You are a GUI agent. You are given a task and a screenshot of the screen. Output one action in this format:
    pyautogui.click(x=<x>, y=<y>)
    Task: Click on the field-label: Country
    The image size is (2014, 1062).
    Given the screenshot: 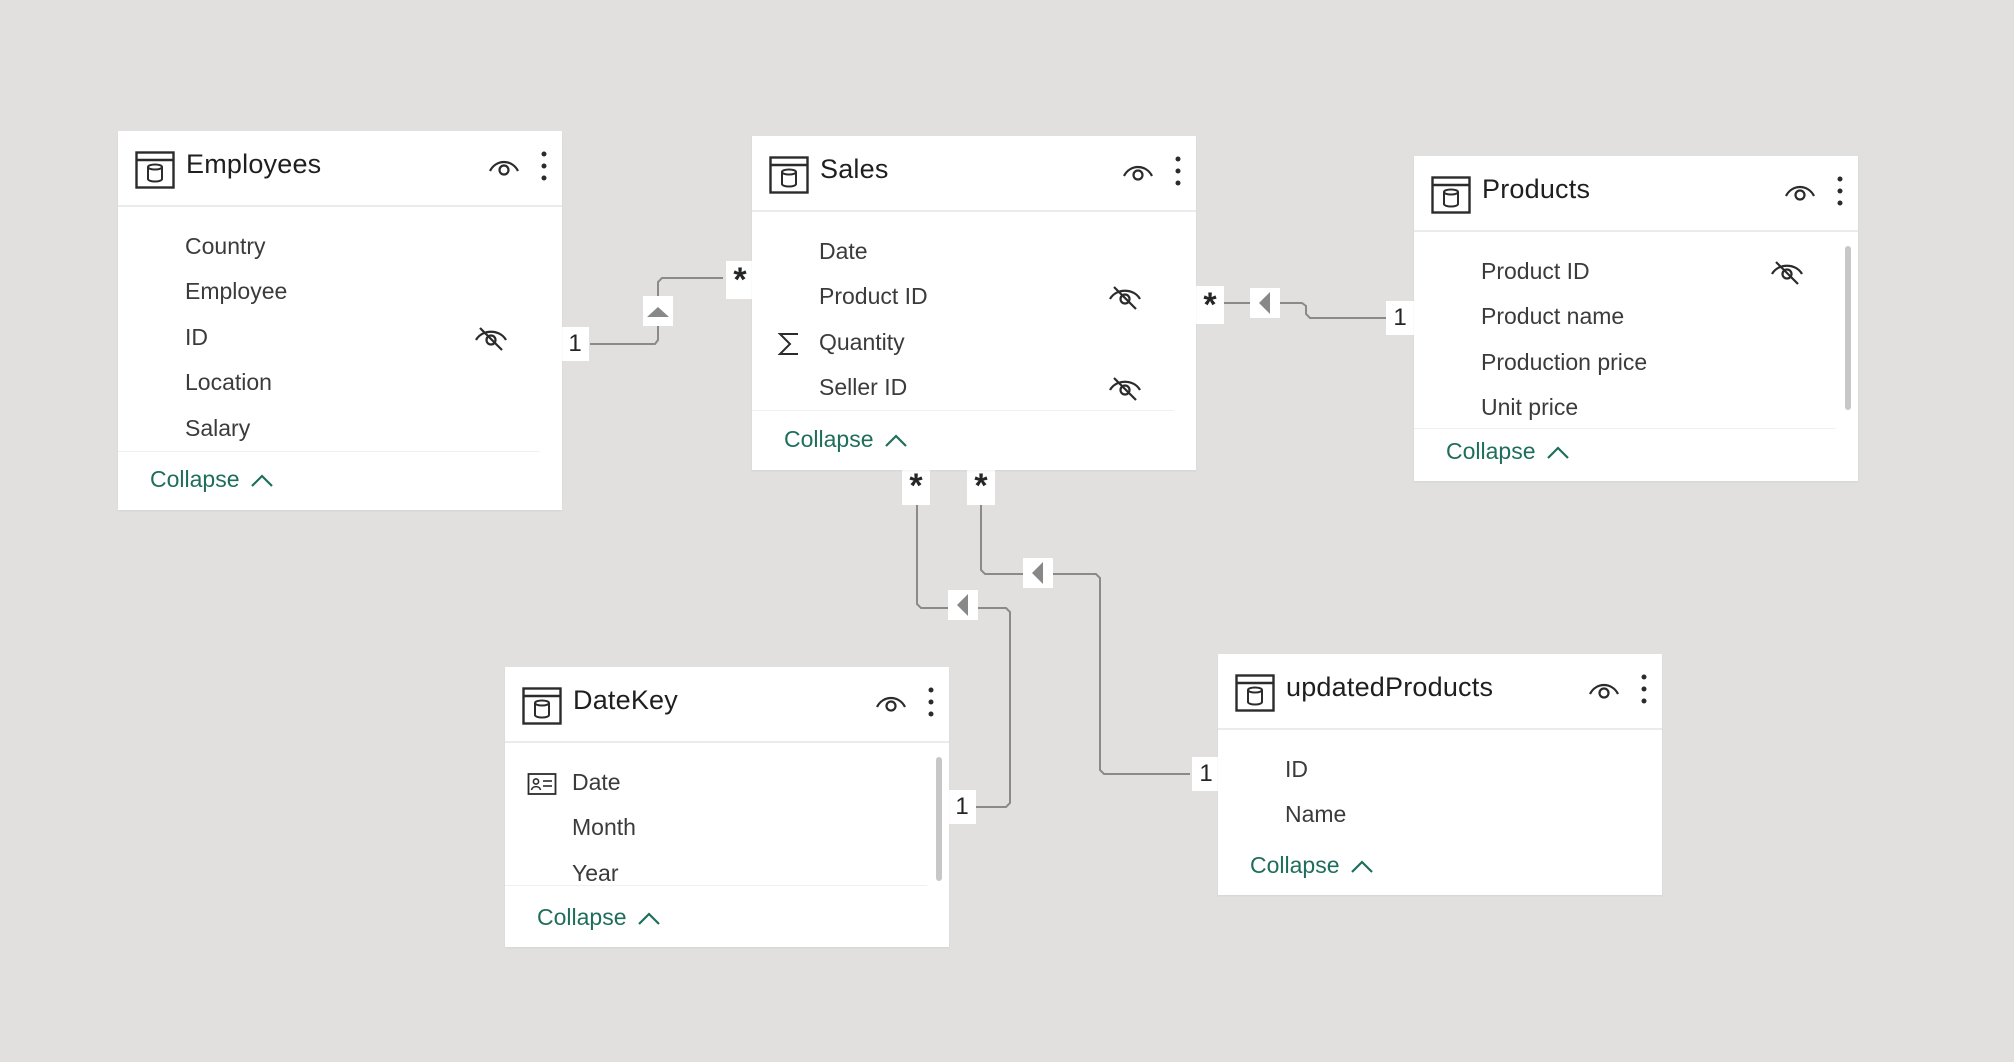 What is the action you would take?
    pyautogui.click(x=225, y=246)
    